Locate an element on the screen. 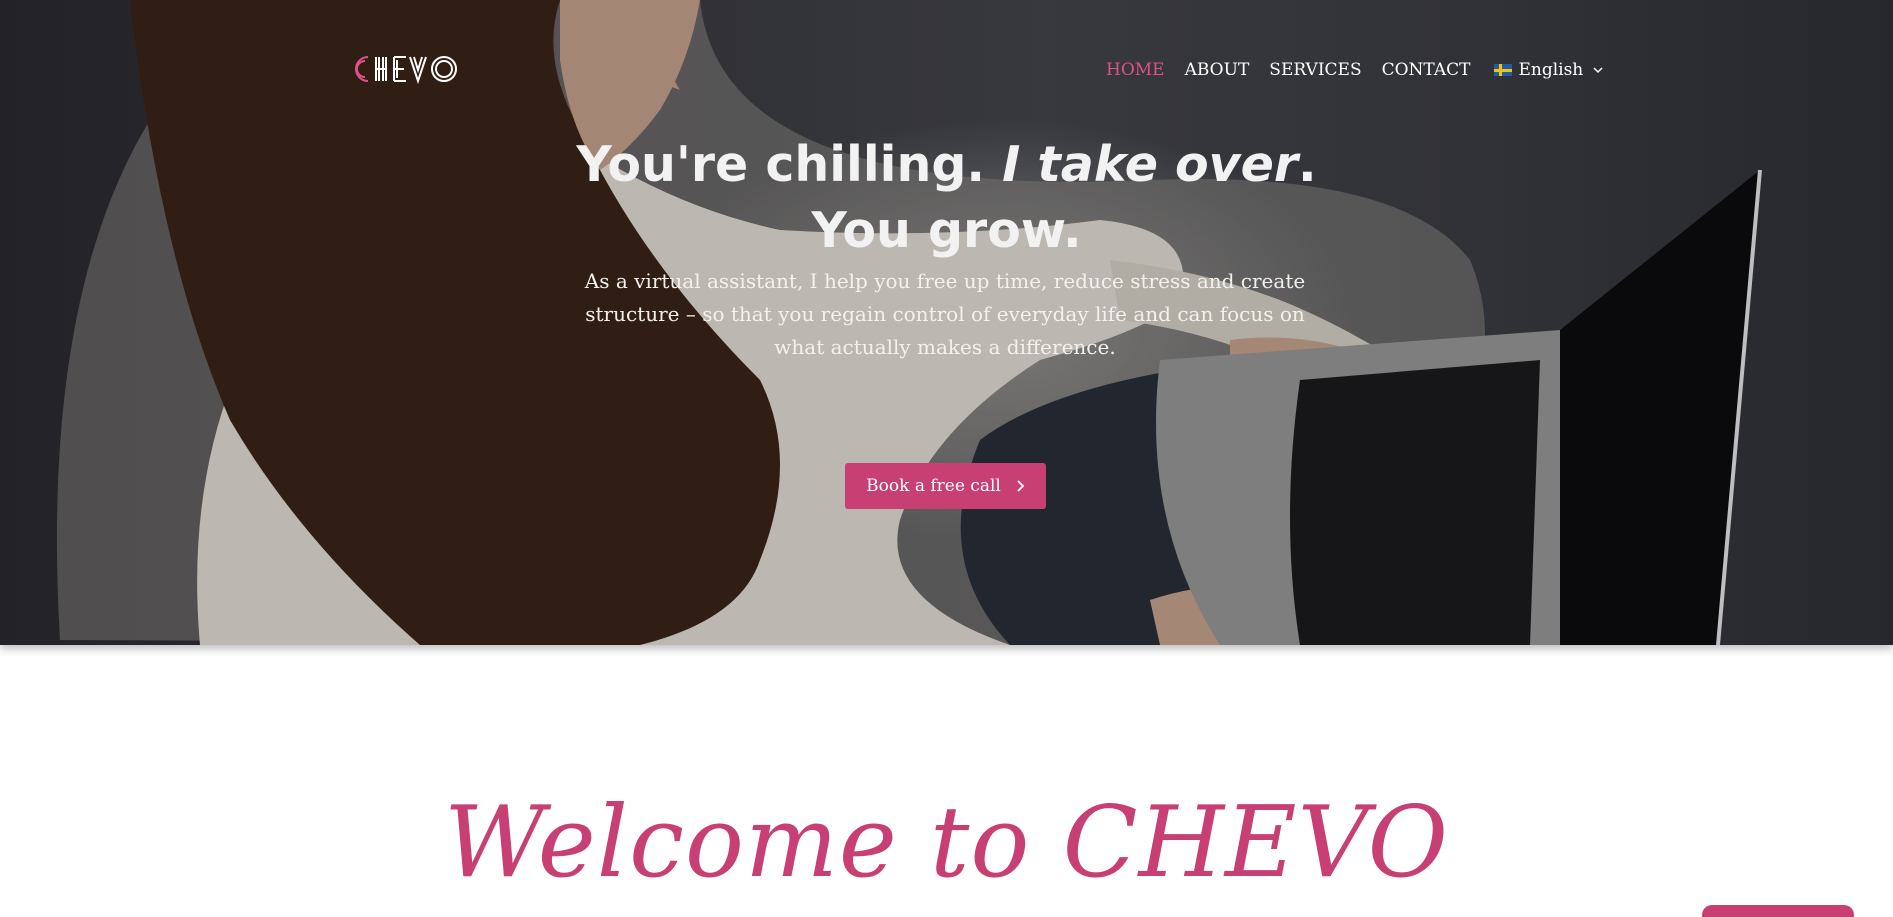  chevo-logo is located at coordinates (406, 69).